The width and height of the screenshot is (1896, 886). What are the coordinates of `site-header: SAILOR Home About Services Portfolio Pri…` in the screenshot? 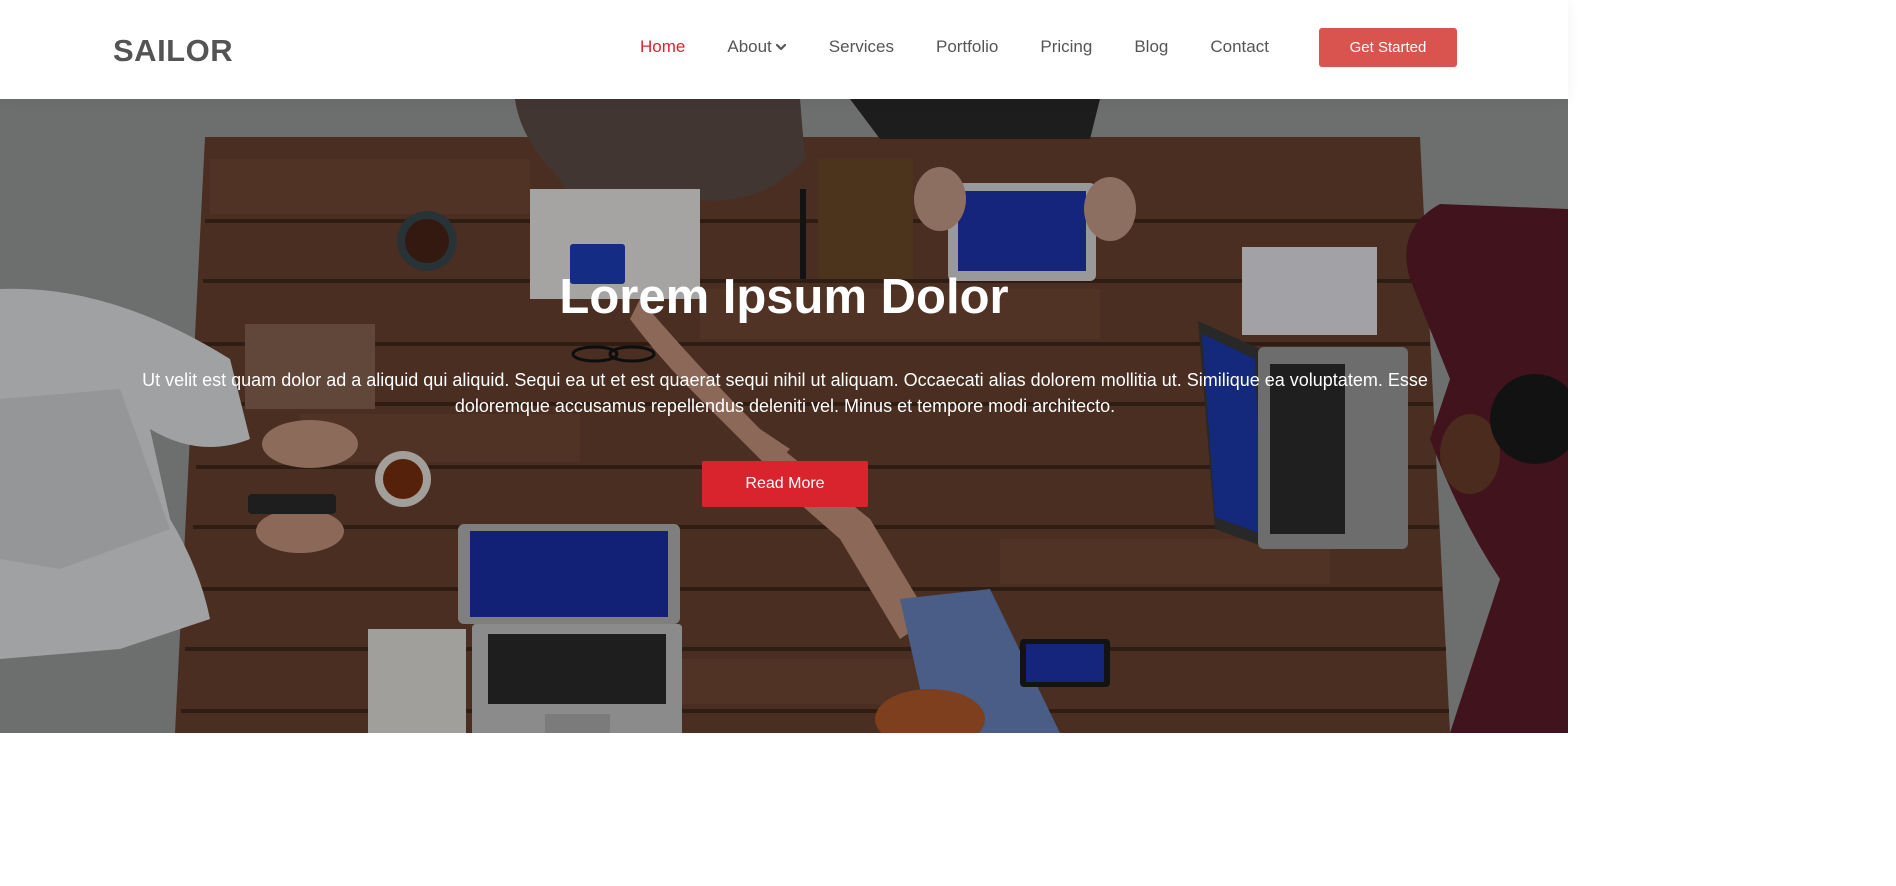 It's located at (784, 49).